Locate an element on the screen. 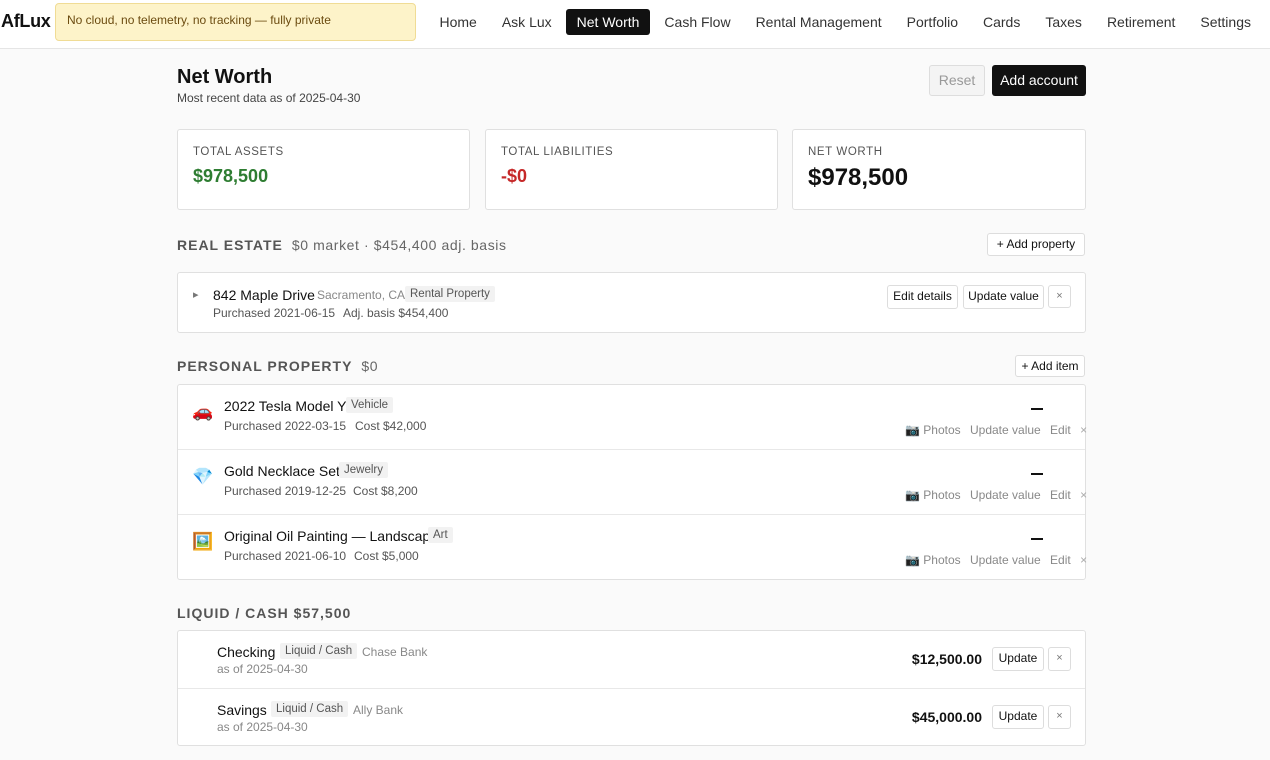 The height and width of the screenshot is (760, 1270). total-assets-value: $978,500 is located at coordinates (231, 176).